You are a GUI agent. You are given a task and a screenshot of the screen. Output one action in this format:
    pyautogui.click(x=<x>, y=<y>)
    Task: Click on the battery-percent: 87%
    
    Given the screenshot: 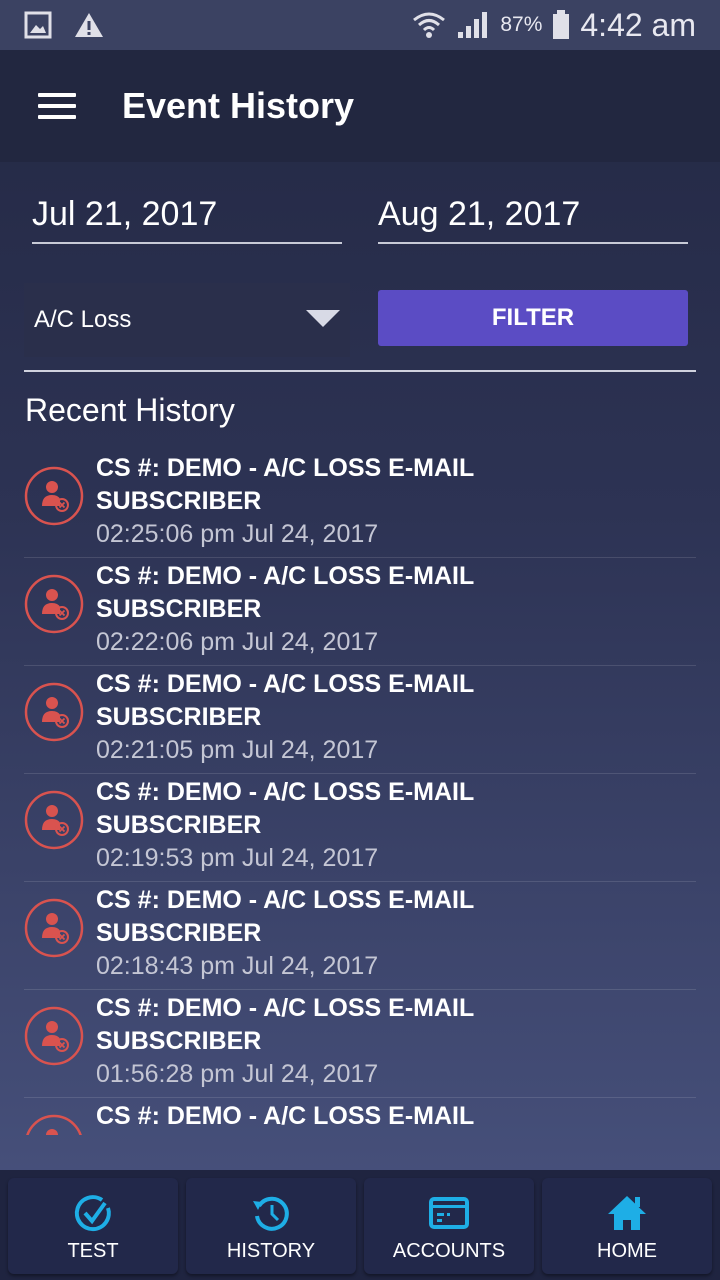 What is the action you would take?
    pyautogui.click(x=521, y=24)
    